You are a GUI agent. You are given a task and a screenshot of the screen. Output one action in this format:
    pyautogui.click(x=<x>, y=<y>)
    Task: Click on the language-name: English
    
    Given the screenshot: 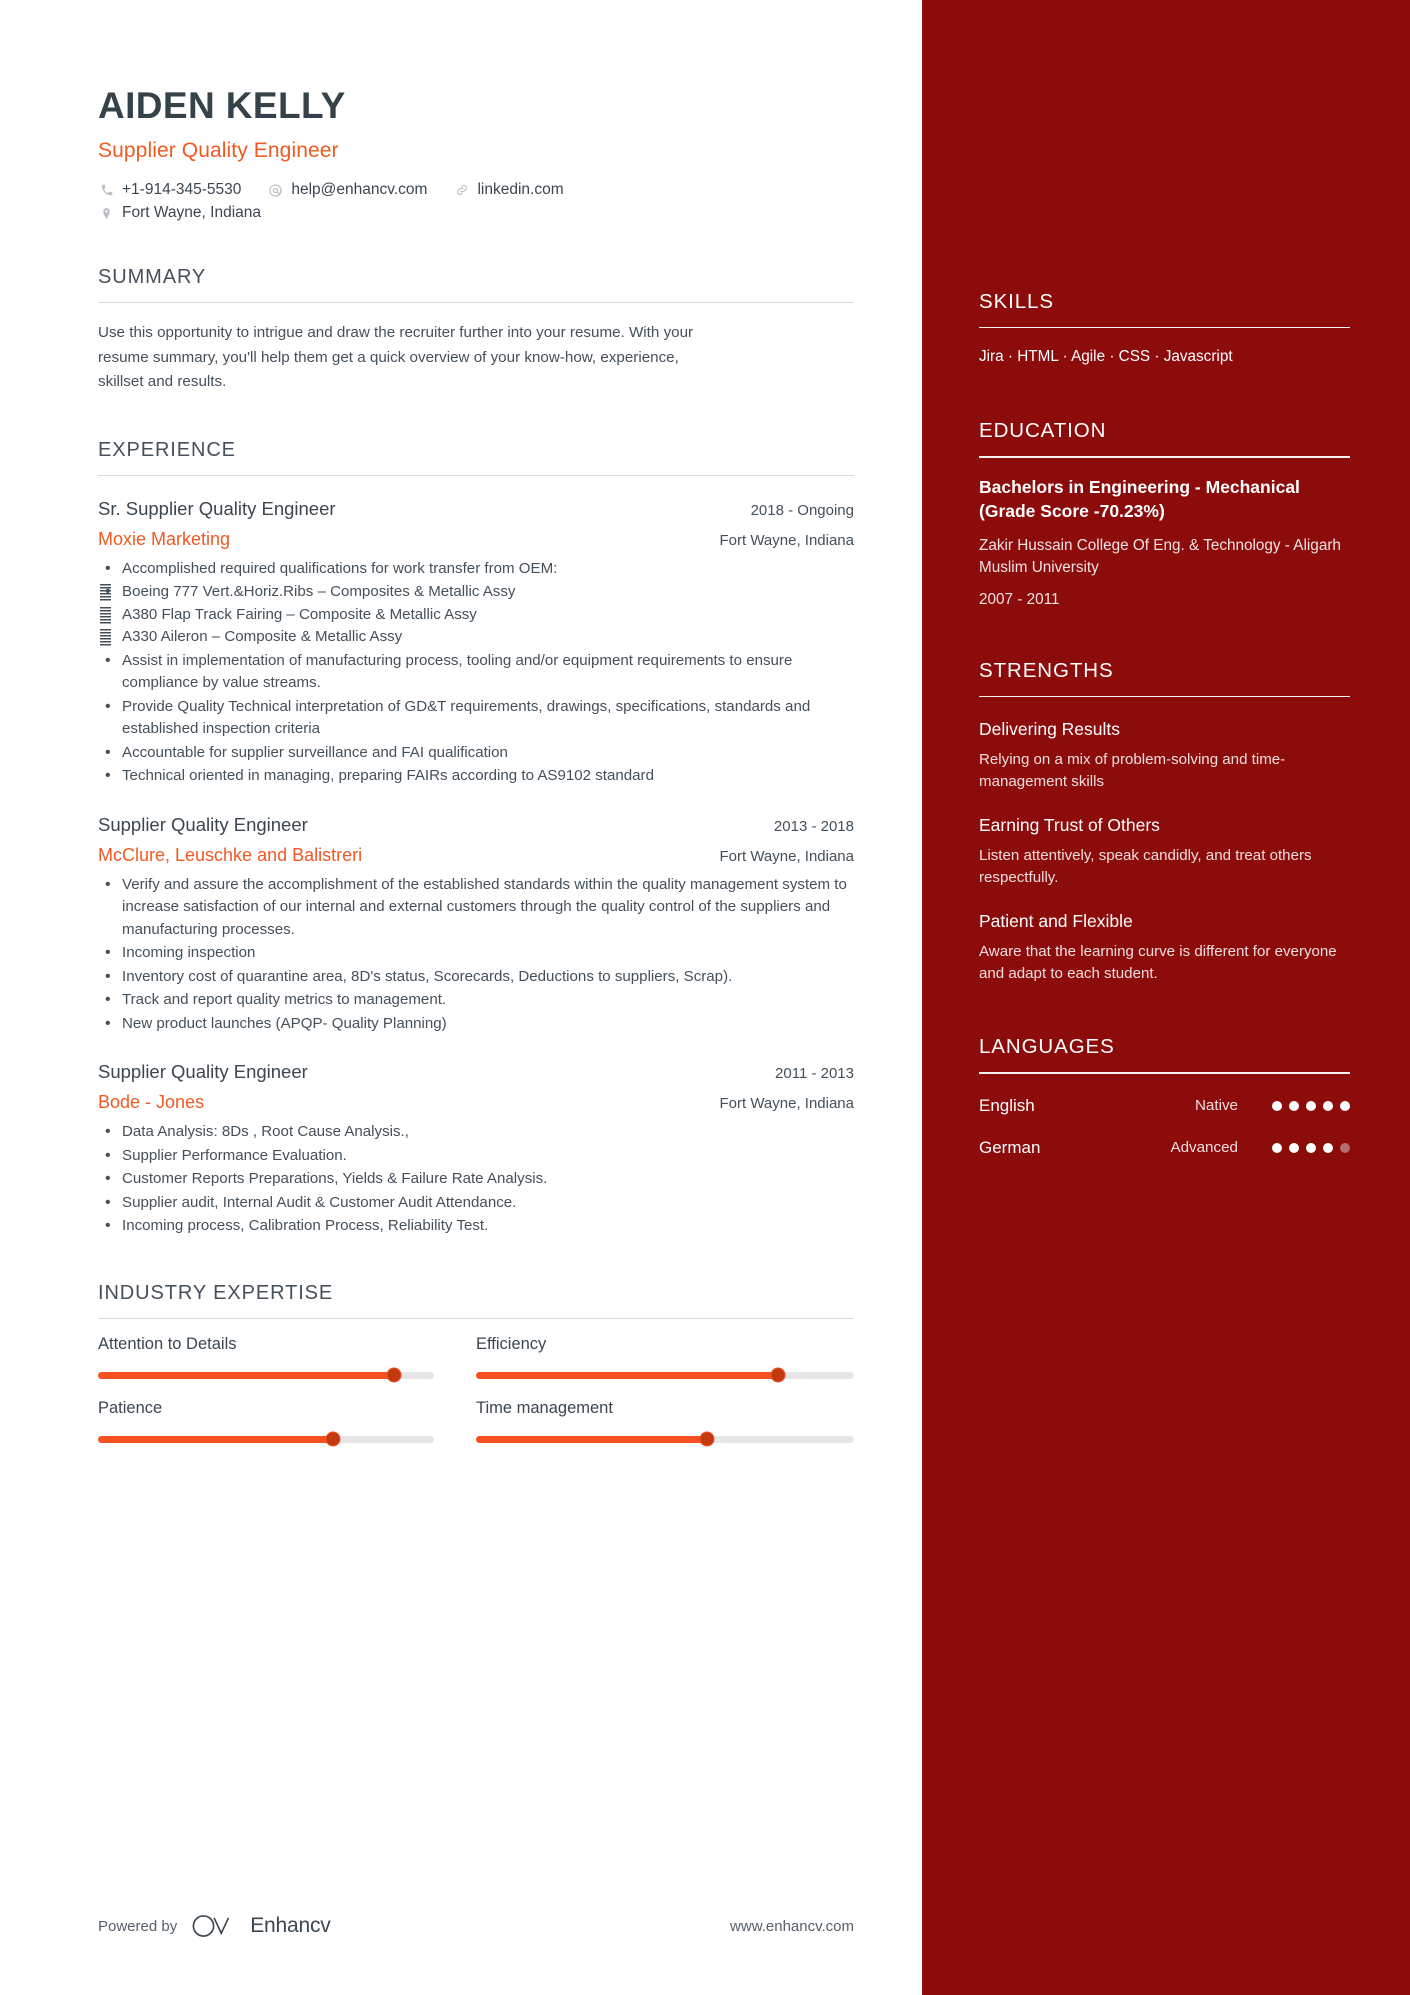 What is the action you would take?
    pyautogui.click(x=1007, y=1105)
    